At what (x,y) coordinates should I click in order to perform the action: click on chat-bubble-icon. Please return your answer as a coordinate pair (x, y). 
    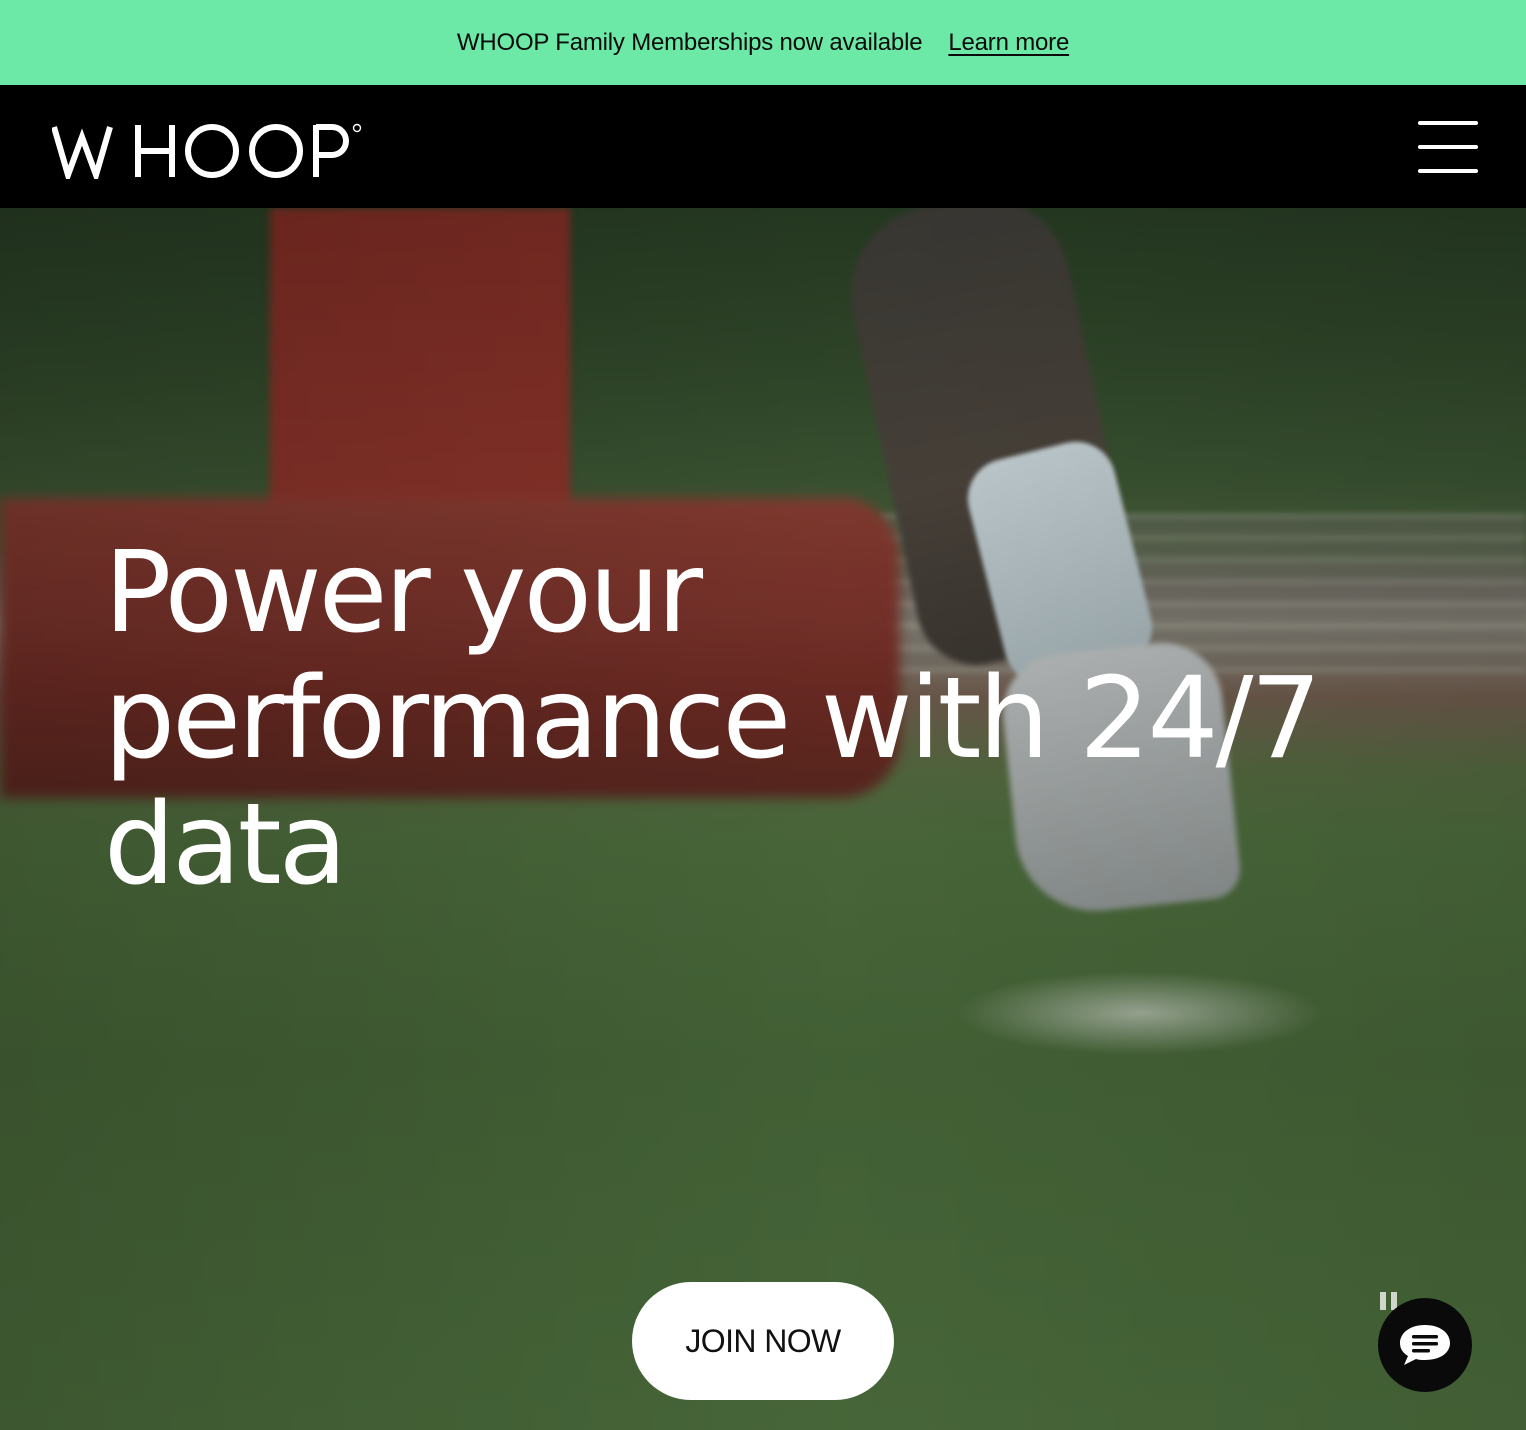
    Looking at the image, I should click on (1425, 1345).